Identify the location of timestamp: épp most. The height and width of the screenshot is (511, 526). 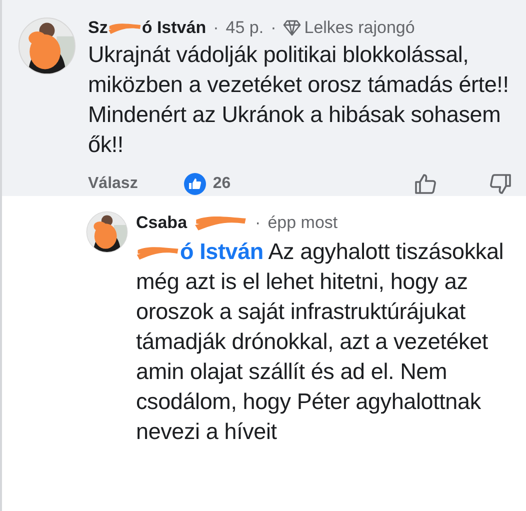
(303, 223).